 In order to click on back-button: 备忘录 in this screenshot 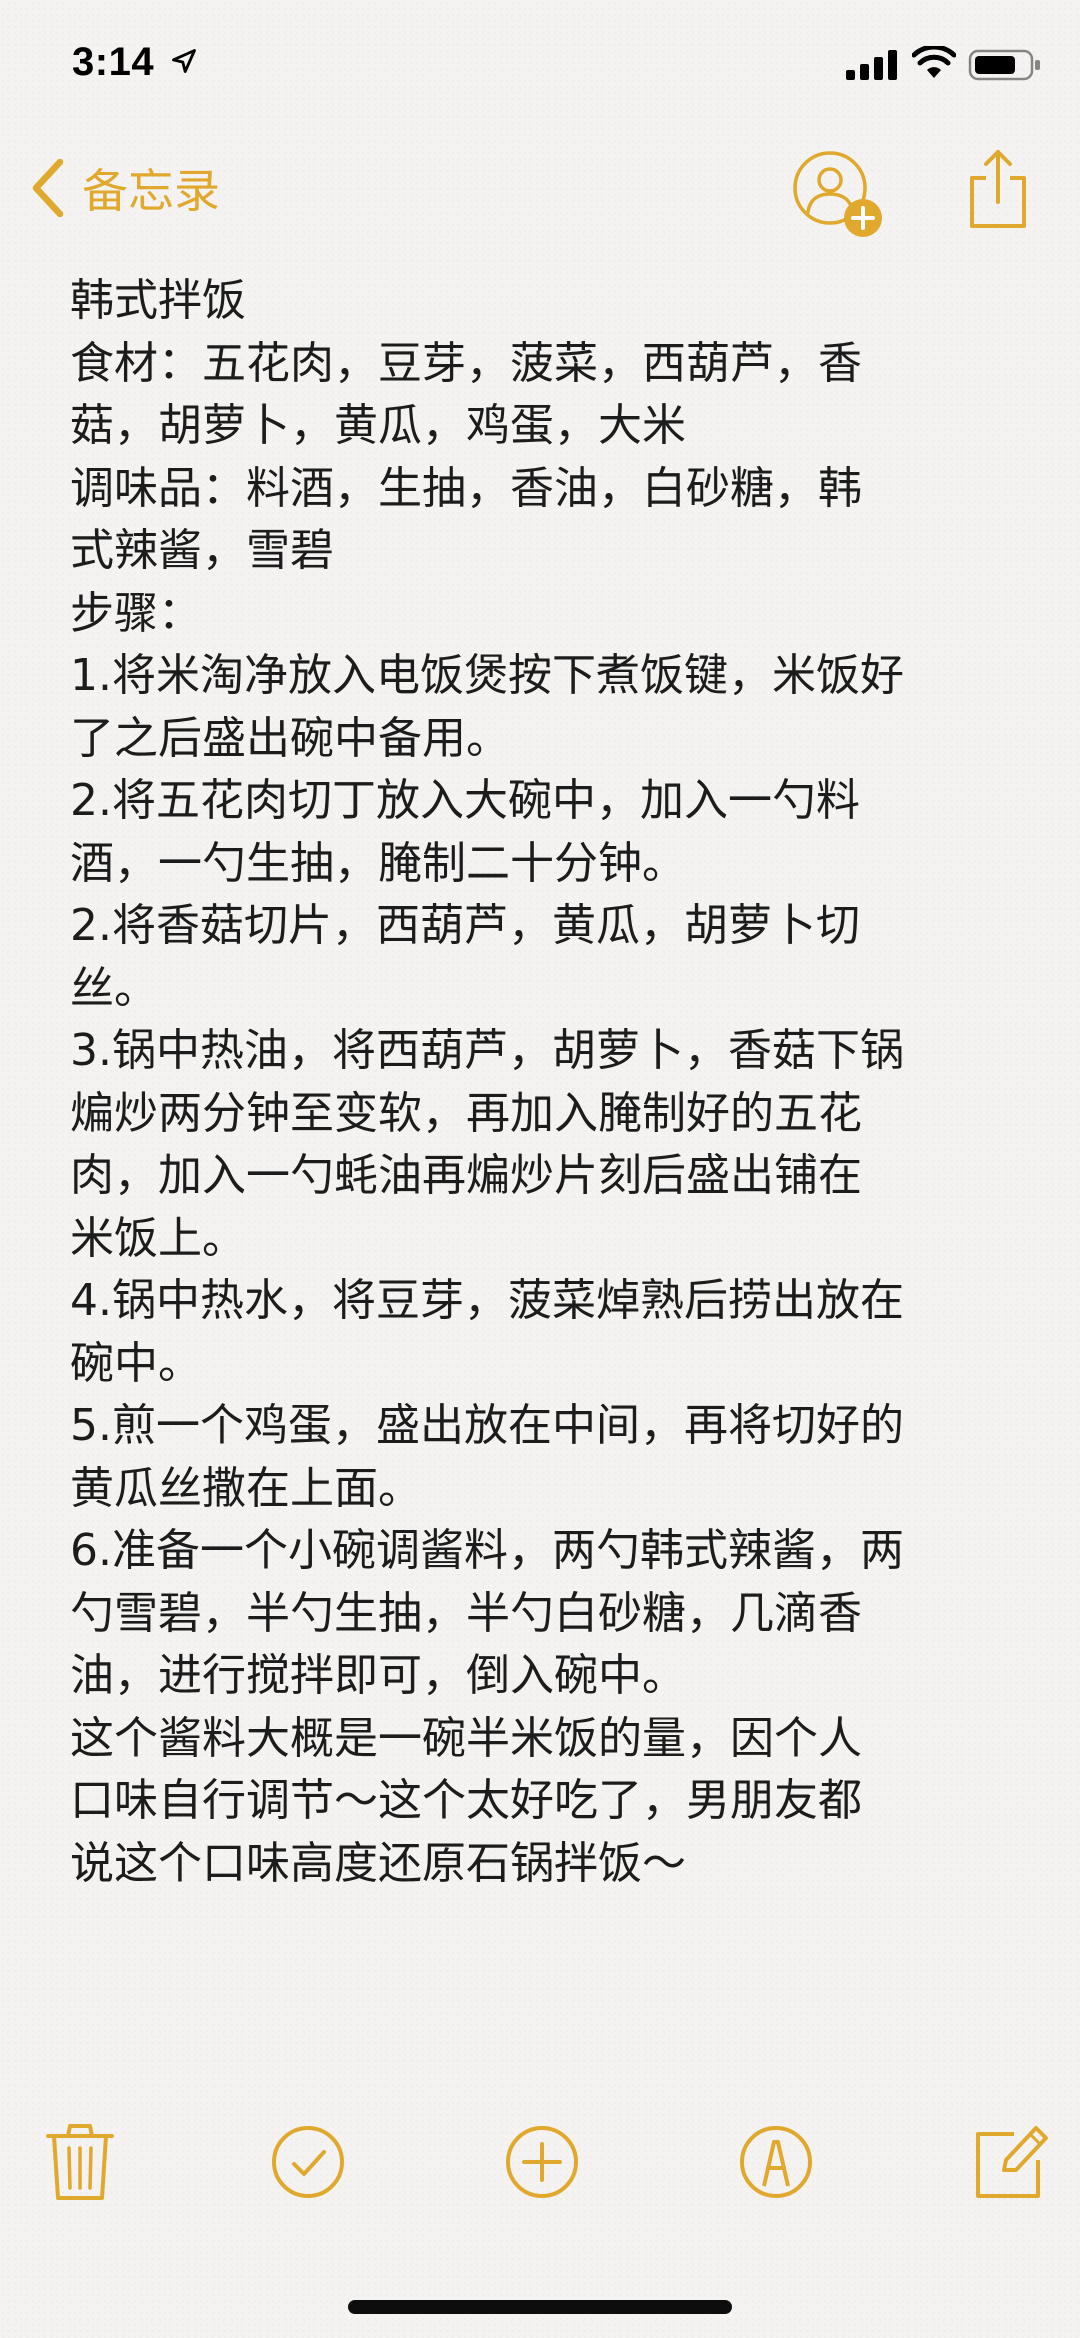, I will do `click(124, 188)`.